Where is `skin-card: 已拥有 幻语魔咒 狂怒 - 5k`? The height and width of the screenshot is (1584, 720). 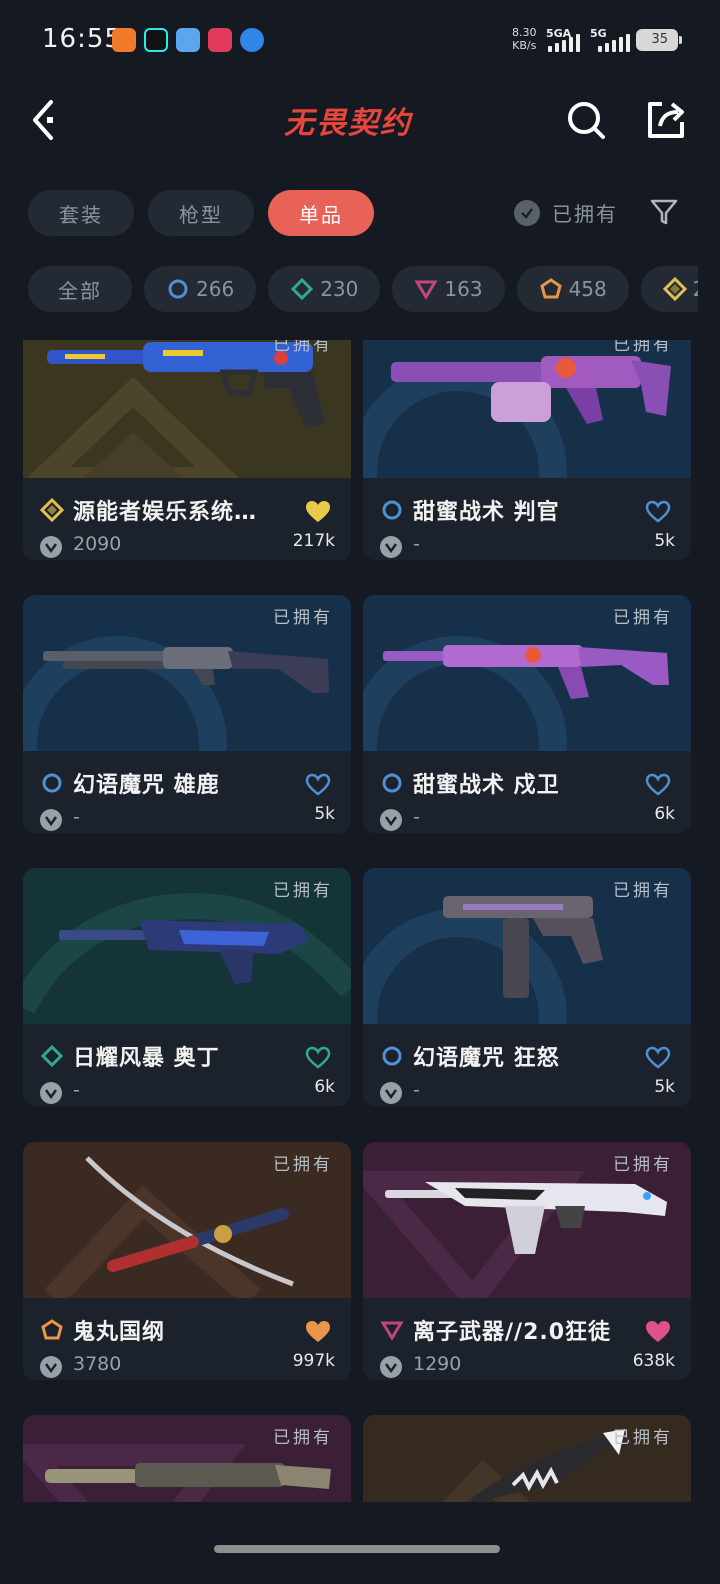
skin-card: 已拥有 幻语魔咒 狂怒 - 5k is located at coordinates (527, 987).